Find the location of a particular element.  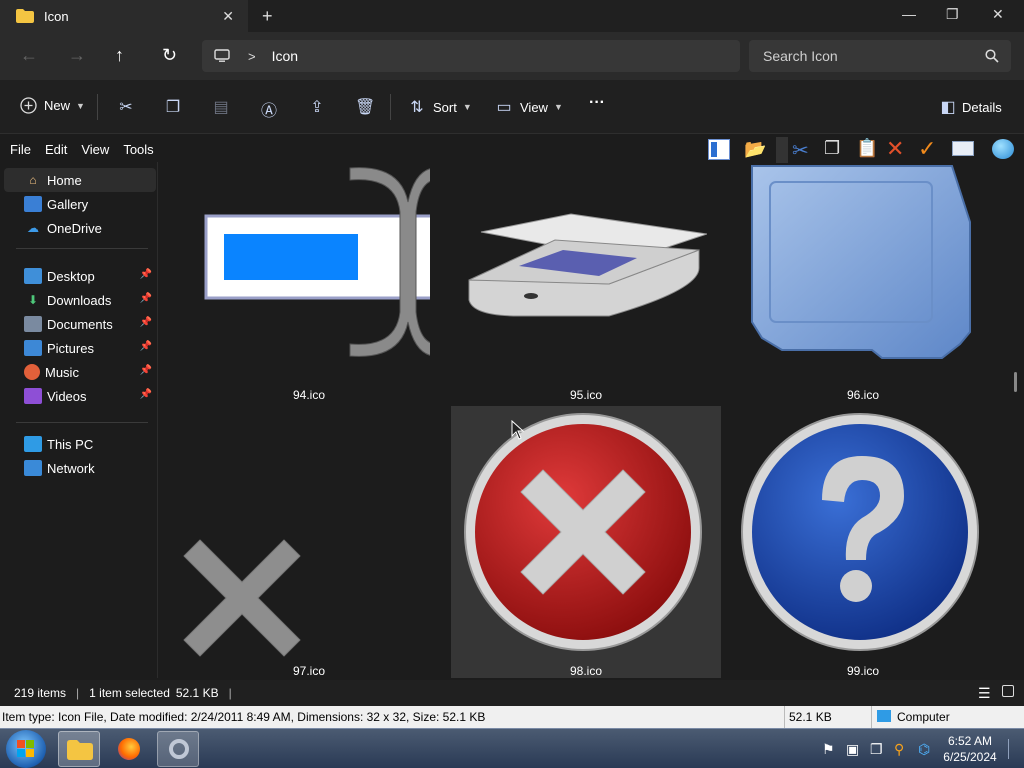

more-options-button: ··· is located at coordinates (597, 103).